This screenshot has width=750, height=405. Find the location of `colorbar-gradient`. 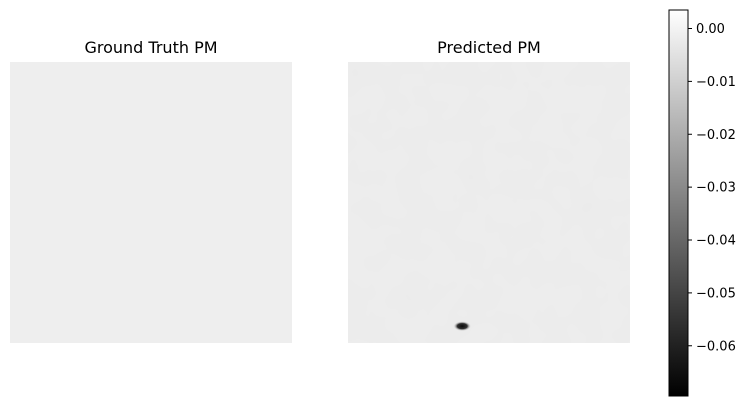

colorbar-gradient is located at coordinates (678, 203).